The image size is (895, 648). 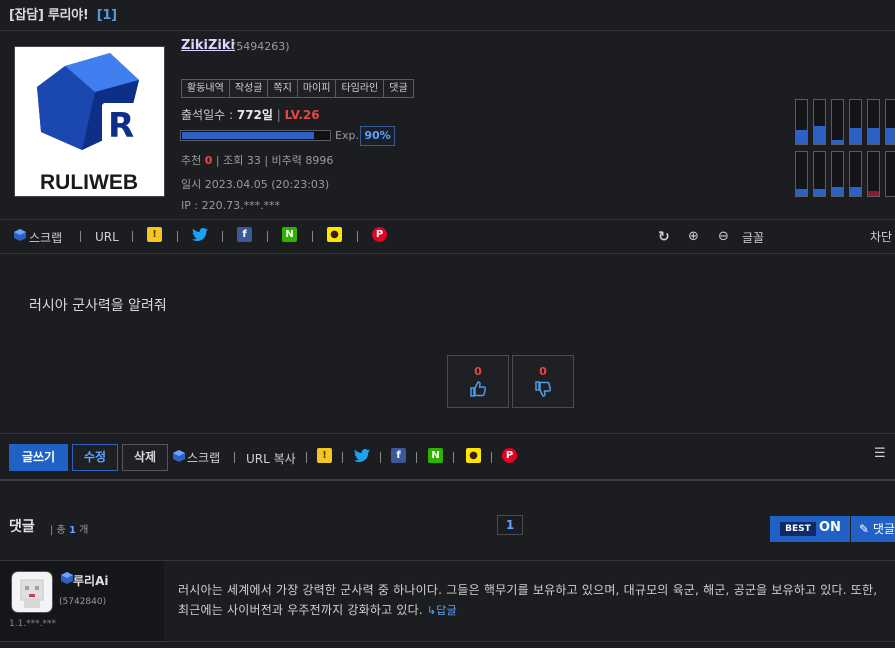 What do you see at coordinates (231, 205) in the screenshot?
I see `post-ip: IP : 220.73.***.***` at bounding box center [231, 205].